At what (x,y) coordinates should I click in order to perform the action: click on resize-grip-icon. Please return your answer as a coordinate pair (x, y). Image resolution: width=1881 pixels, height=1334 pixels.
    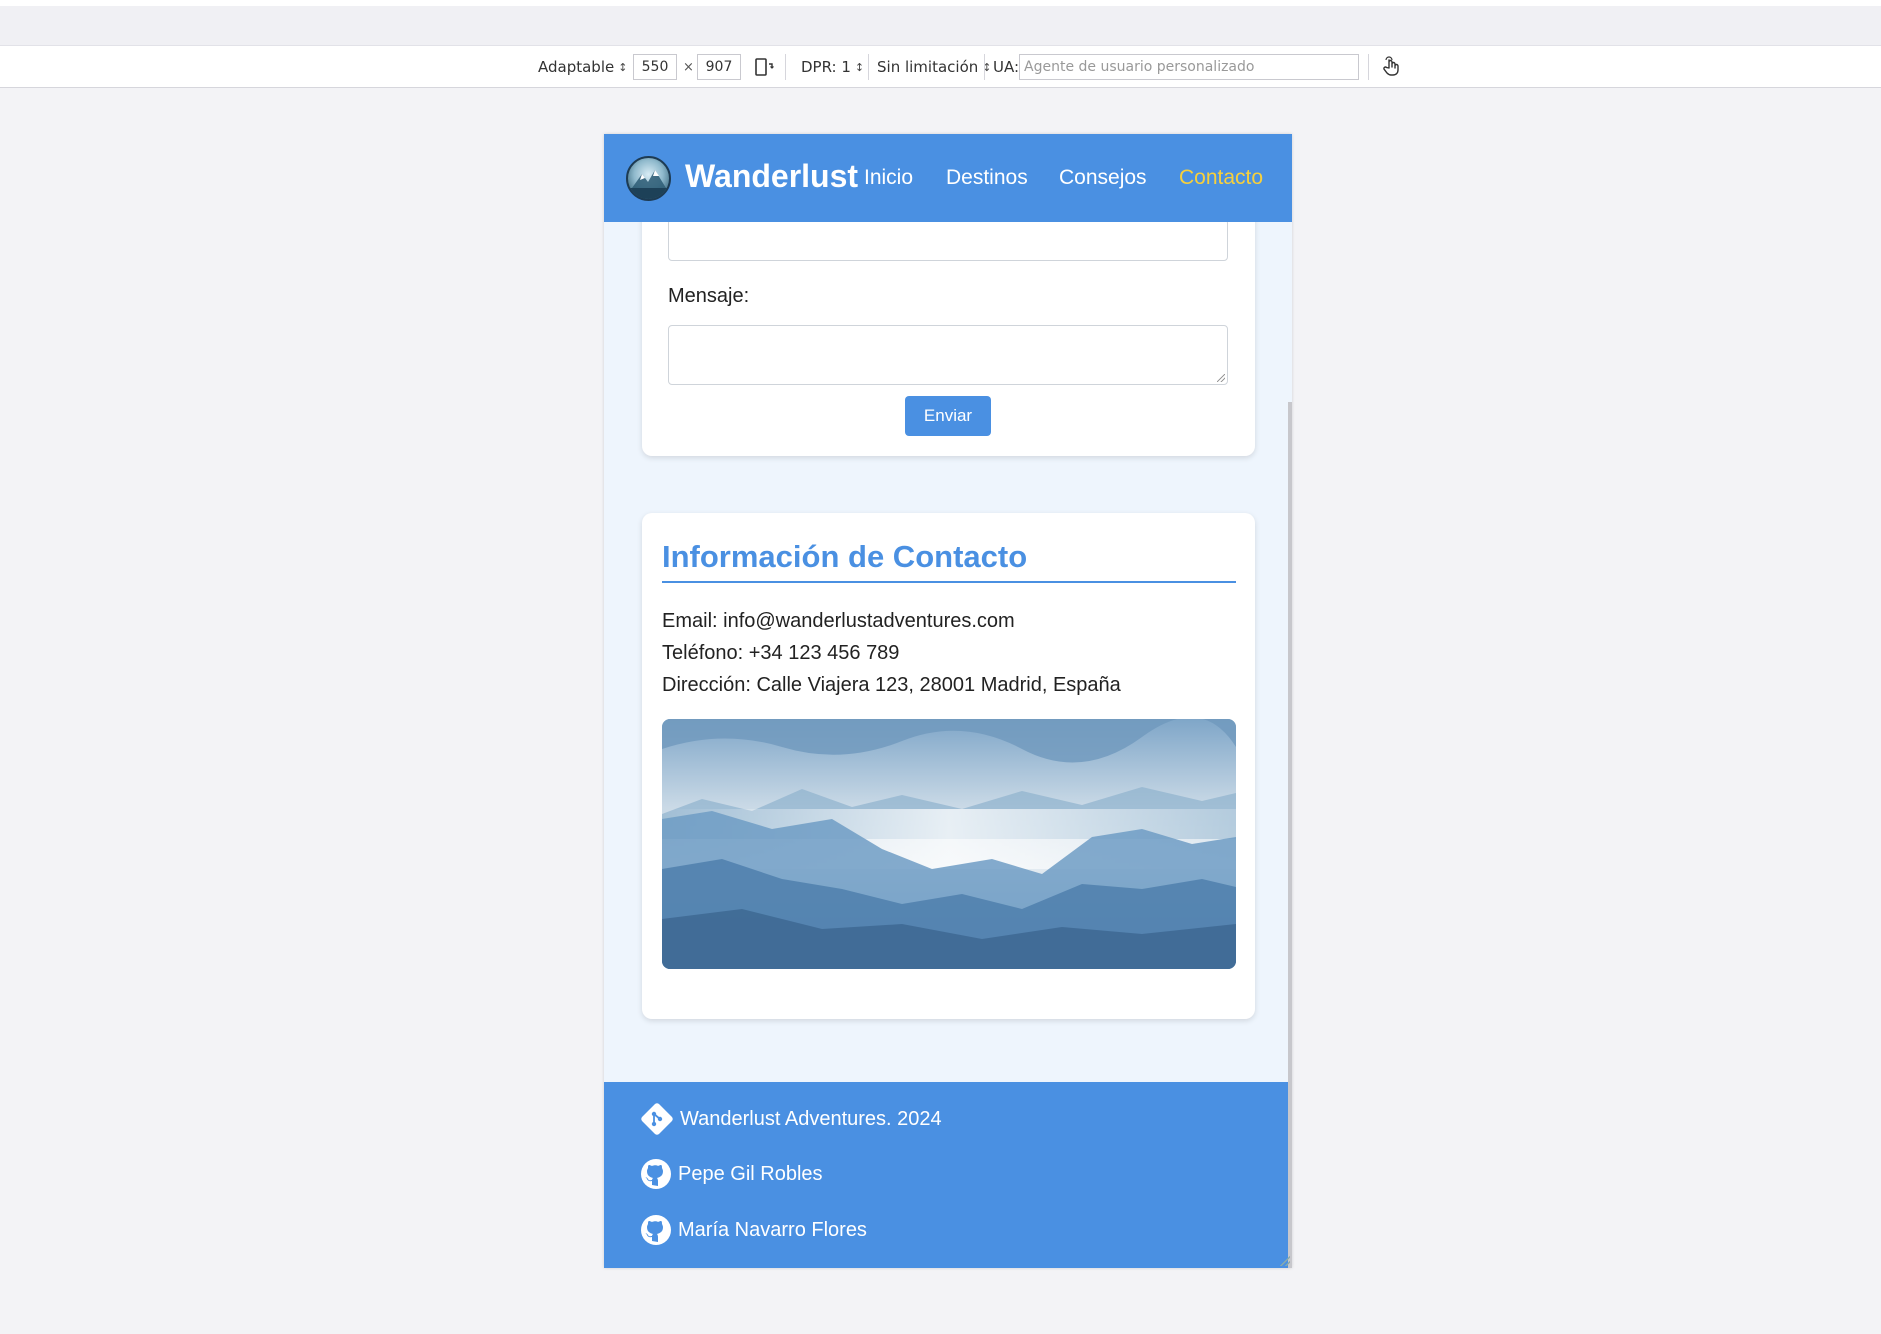
    Looking at the image, I should click on (1221, 378).